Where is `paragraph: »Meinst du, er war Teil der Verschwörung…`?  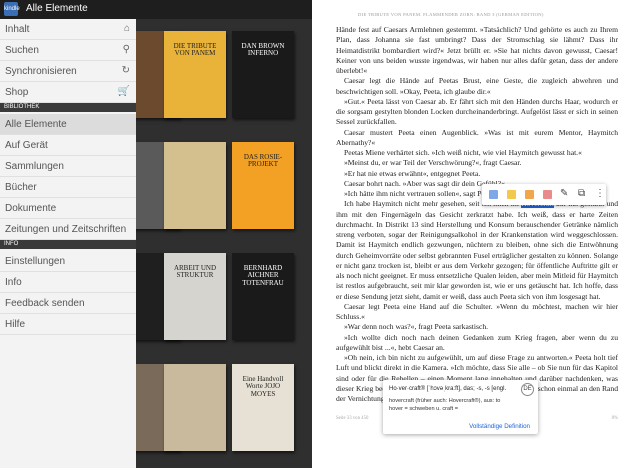 paragraph: »Meinst du, er war Teil der Verschwörung… is located at coordinates (433, 163).